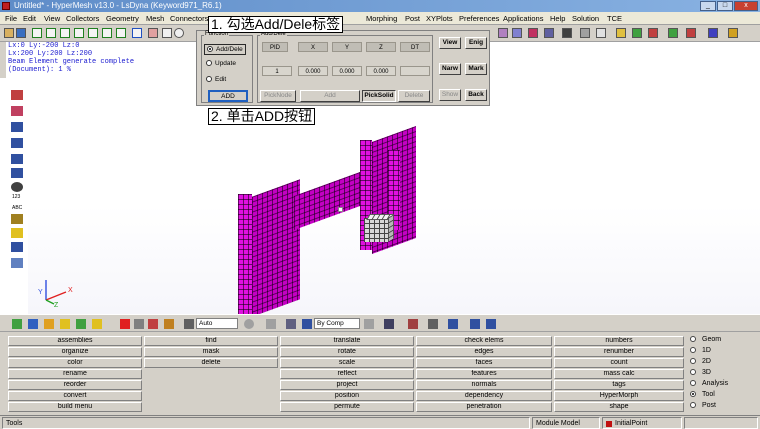 This screenshot has height=429, width=760. What do you see at coordinates (601, 33) in the screenshot?
I see `notes-icon` at bounding box center [601, 33].